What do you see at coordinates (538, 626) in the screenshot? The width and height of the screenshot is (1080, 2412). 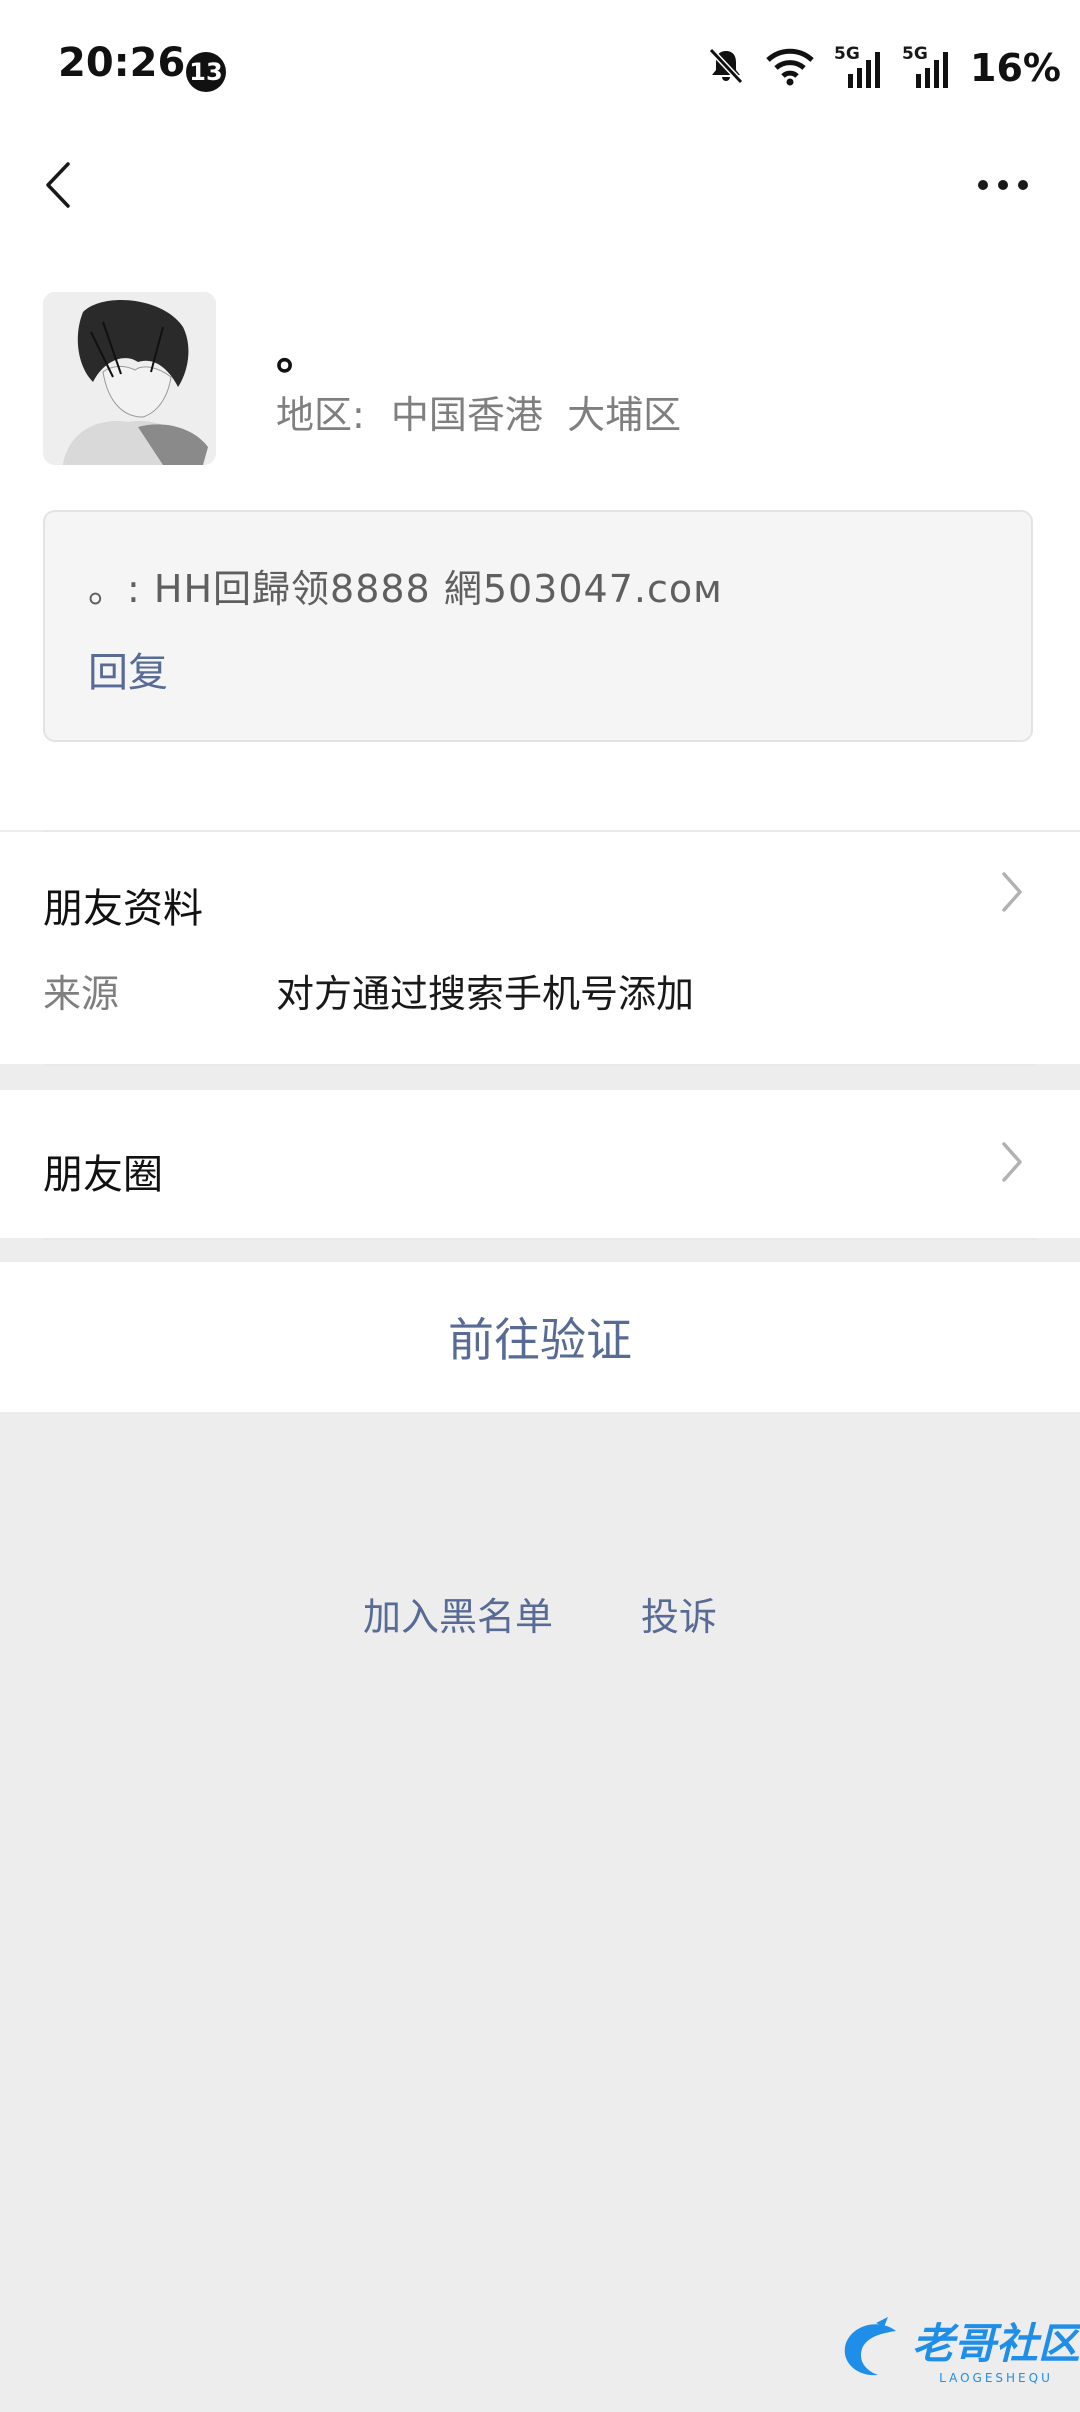 I see `verification-message-box` at bounding box center [538, 626].